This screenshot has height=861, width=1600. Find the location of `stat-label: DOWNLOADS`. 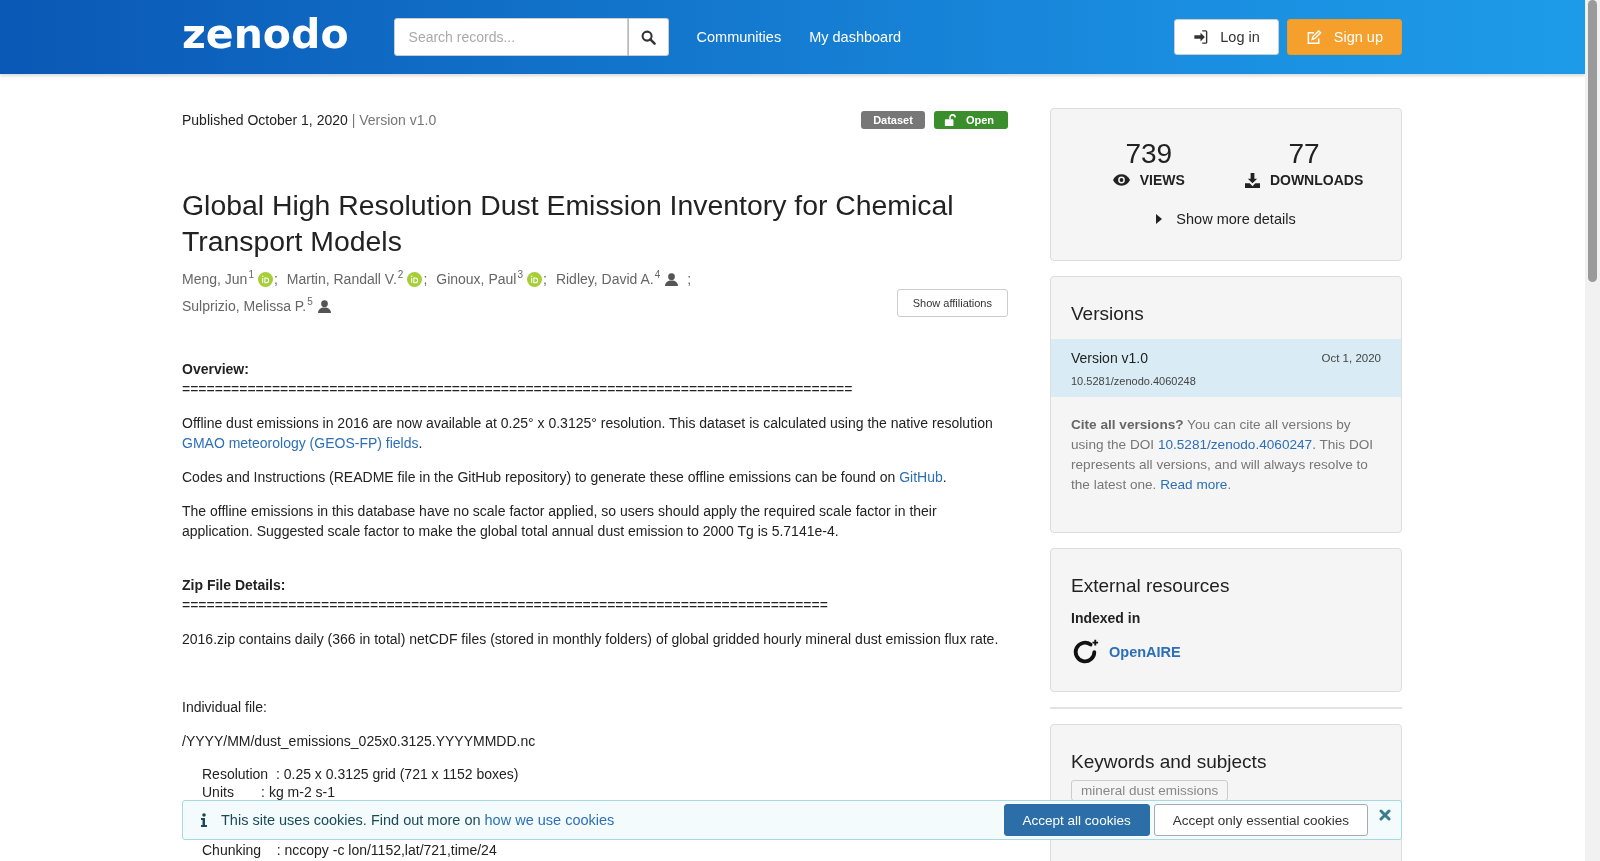

stat-label: DOWNLOADS is located at coordinates (1316, 180).